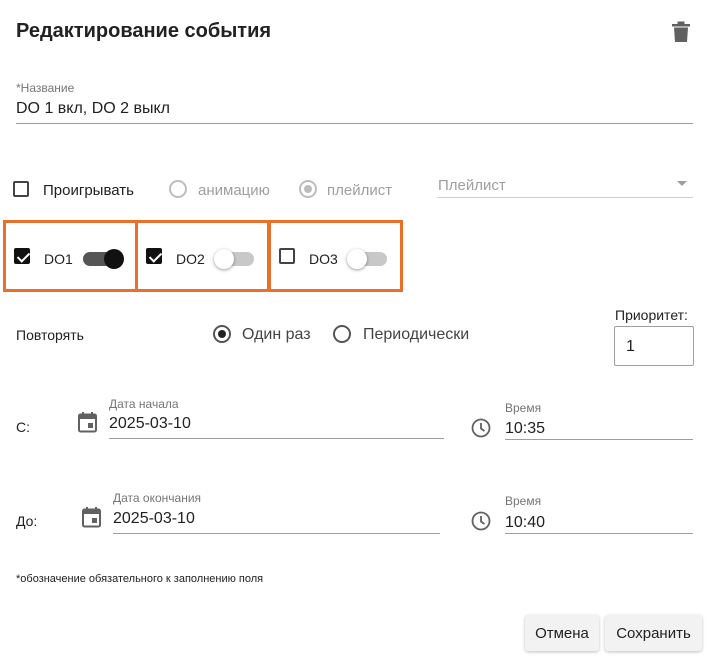  What do you see at coordinates (144, 404) in the screenshot?
I see `start-date-label: Дата начала` at bounding box center [144, 404].